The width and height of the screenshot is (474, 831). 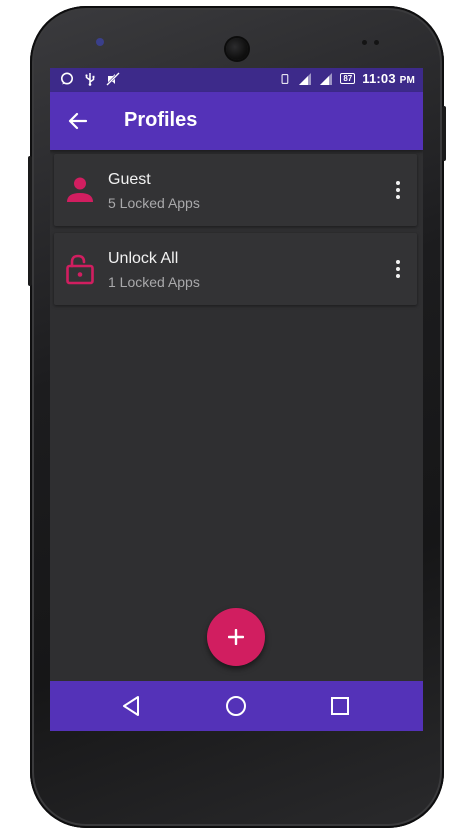 I want to click on home-circle-icon, so click(x=236, y=706).